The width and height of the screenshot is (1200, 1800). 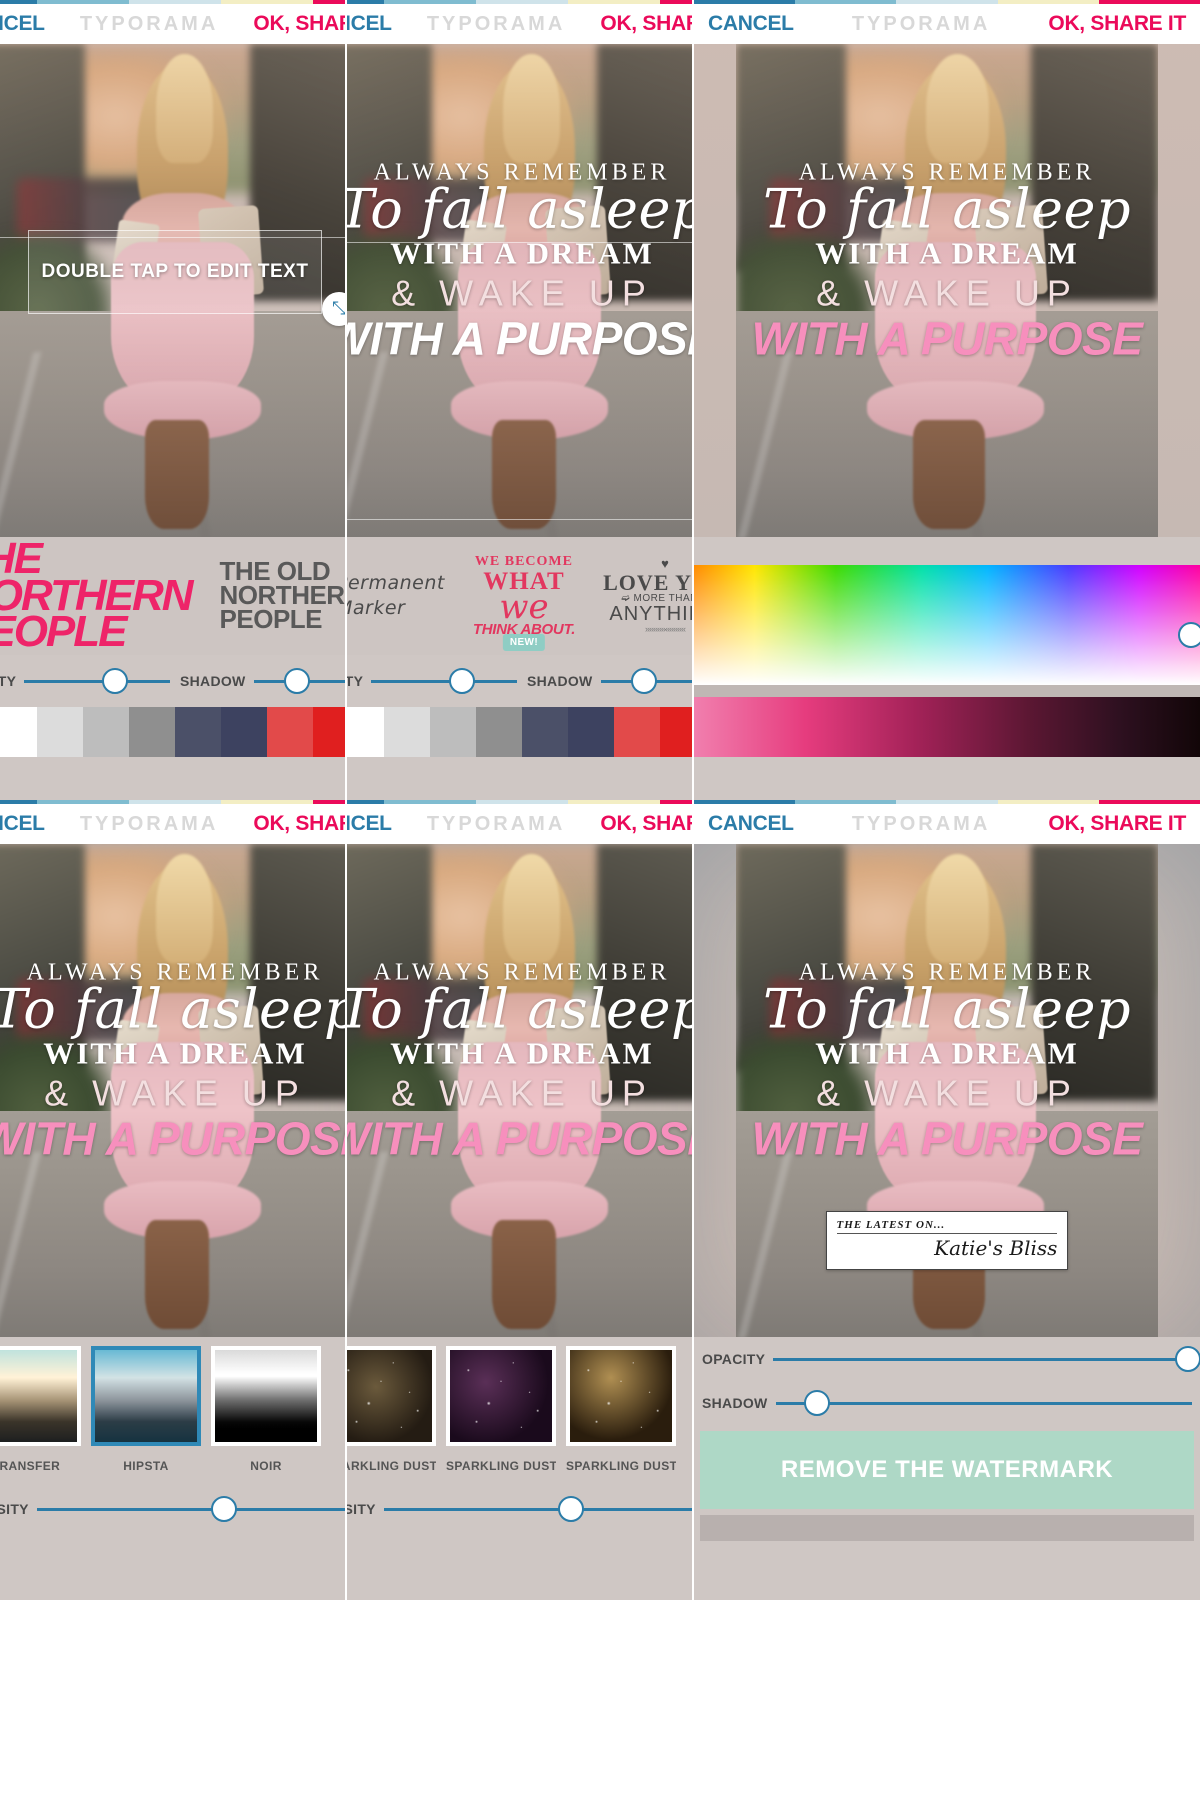 What do you see at coordinates (947, 1470) in the screenshot?
I see `remove-watermark-button: REMOVE THE WATERMARK` at bounding box center [947, 1470].